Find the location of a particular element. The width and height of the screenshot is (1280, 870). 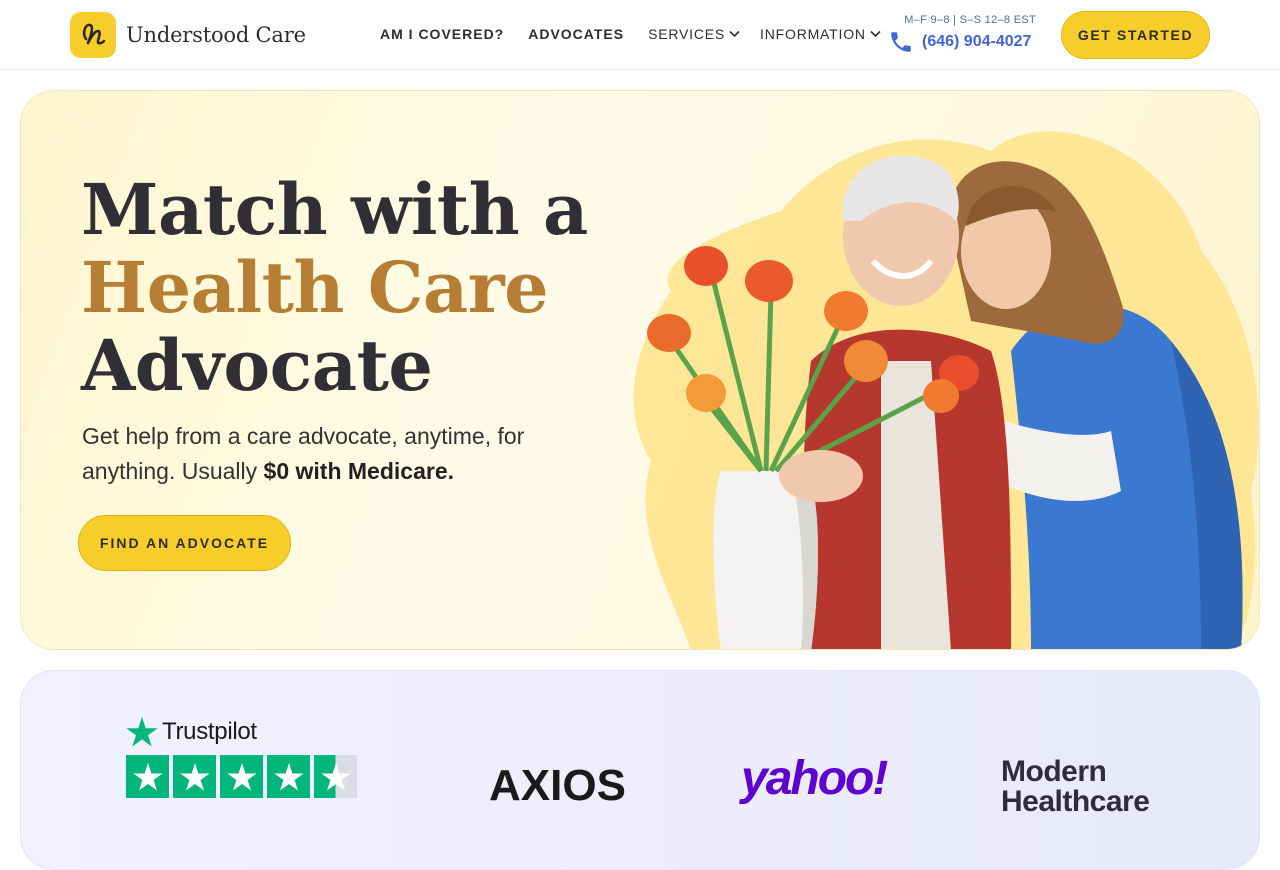

brand-logo: Understood Care is located at coordinates (188, 35).